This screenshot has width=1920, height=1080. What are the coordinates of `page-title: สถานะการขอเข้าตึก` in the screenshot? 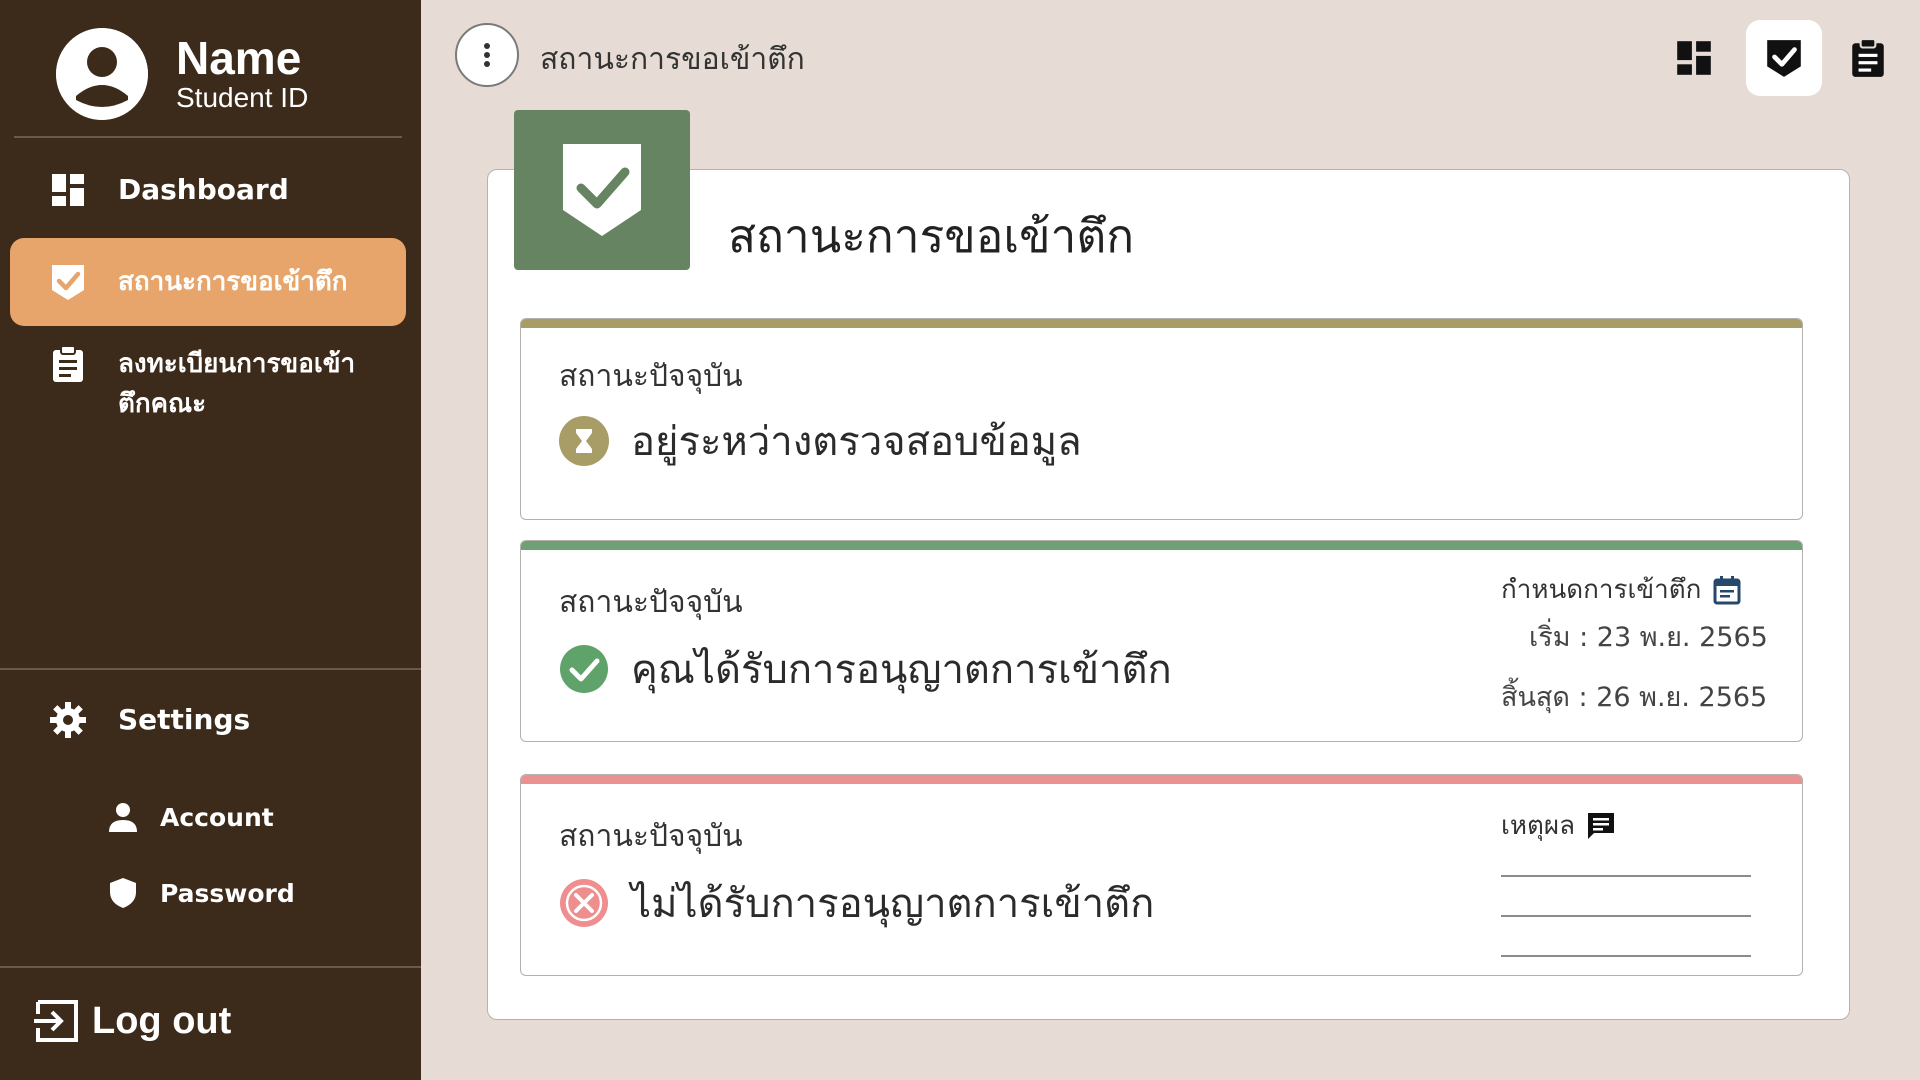 It's located at (931, 236).